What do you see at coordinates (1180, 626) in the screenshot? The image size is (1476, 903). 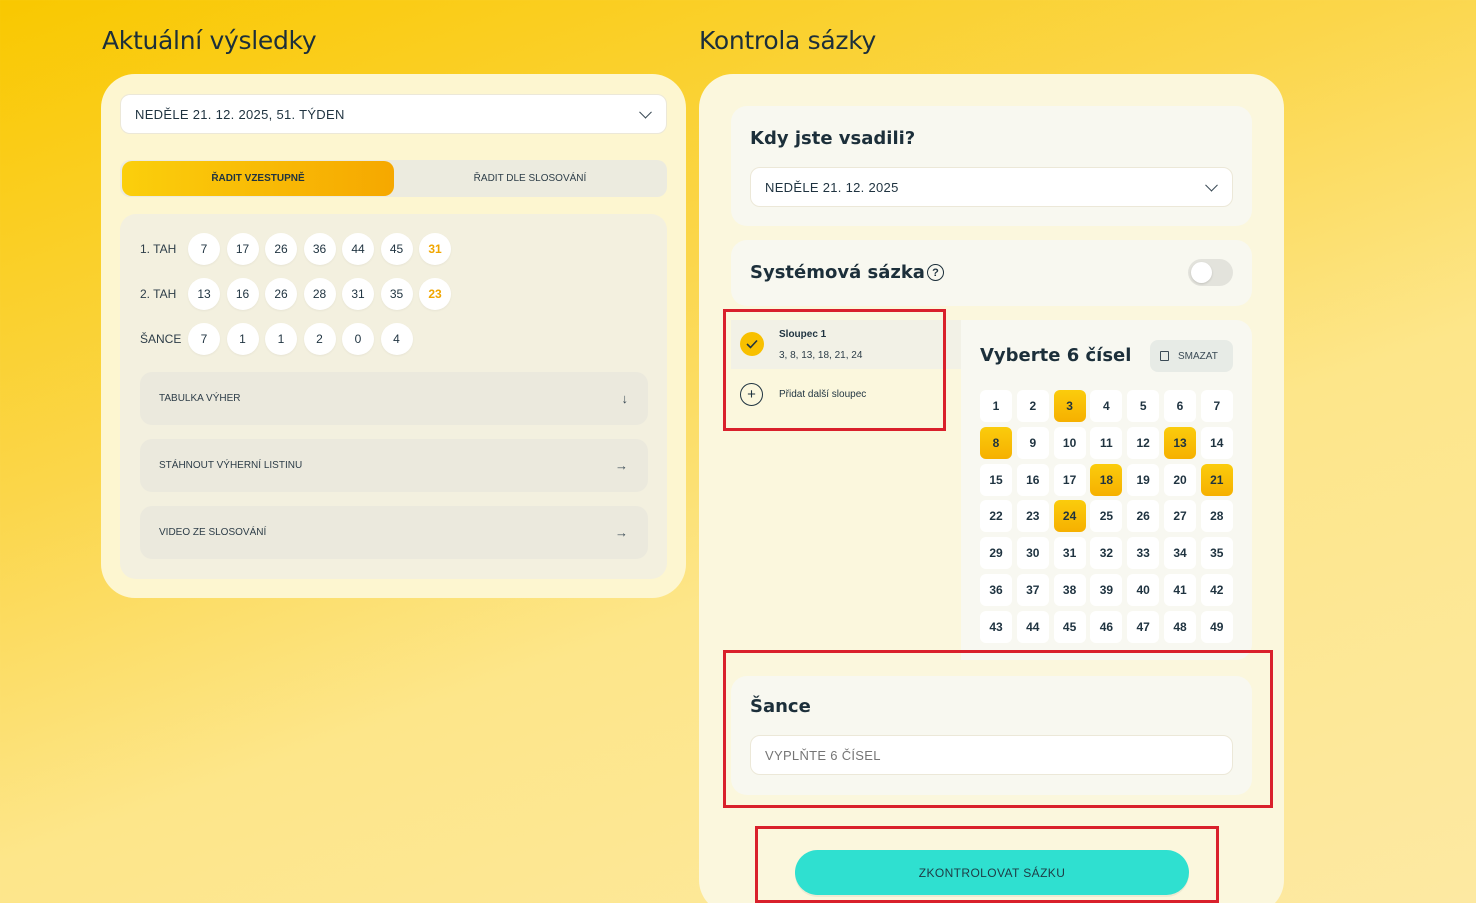 I see `number-cell: 48` at bounding box center [1180, 626].